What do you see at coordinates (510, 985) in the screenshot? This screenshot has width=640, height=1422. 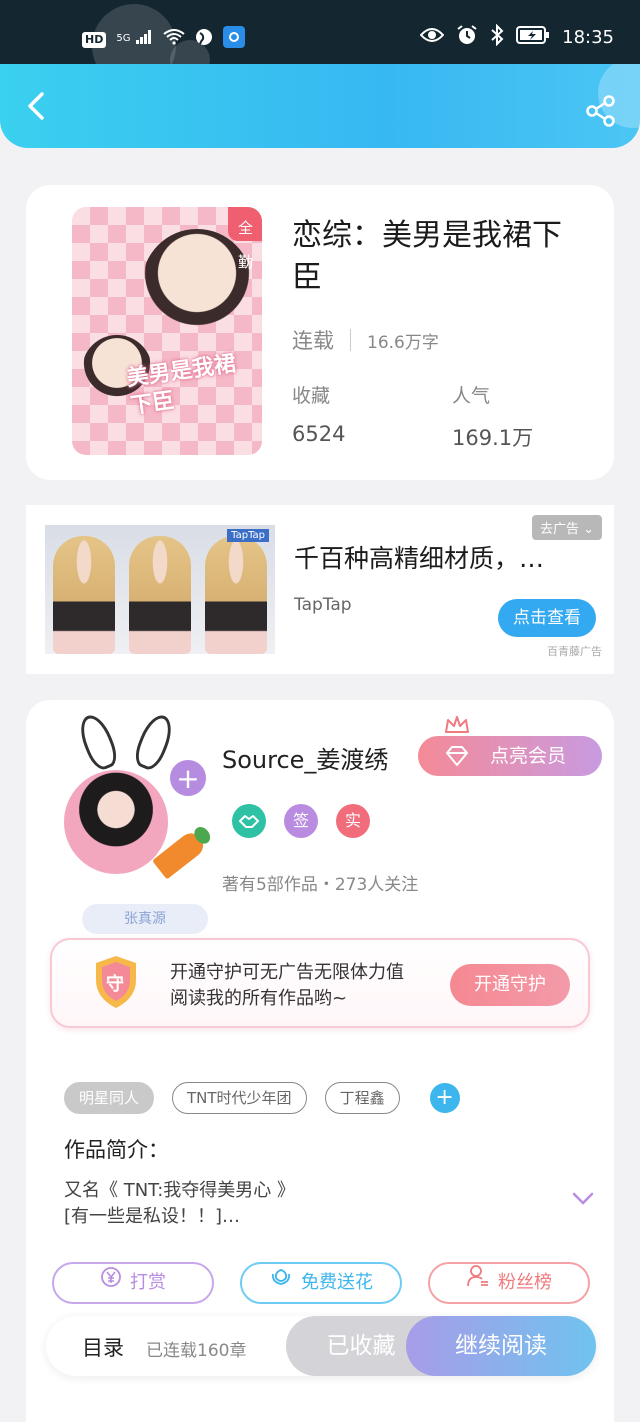 I see `open-guard-button: 开通守护` at bounding box center [510, 985].